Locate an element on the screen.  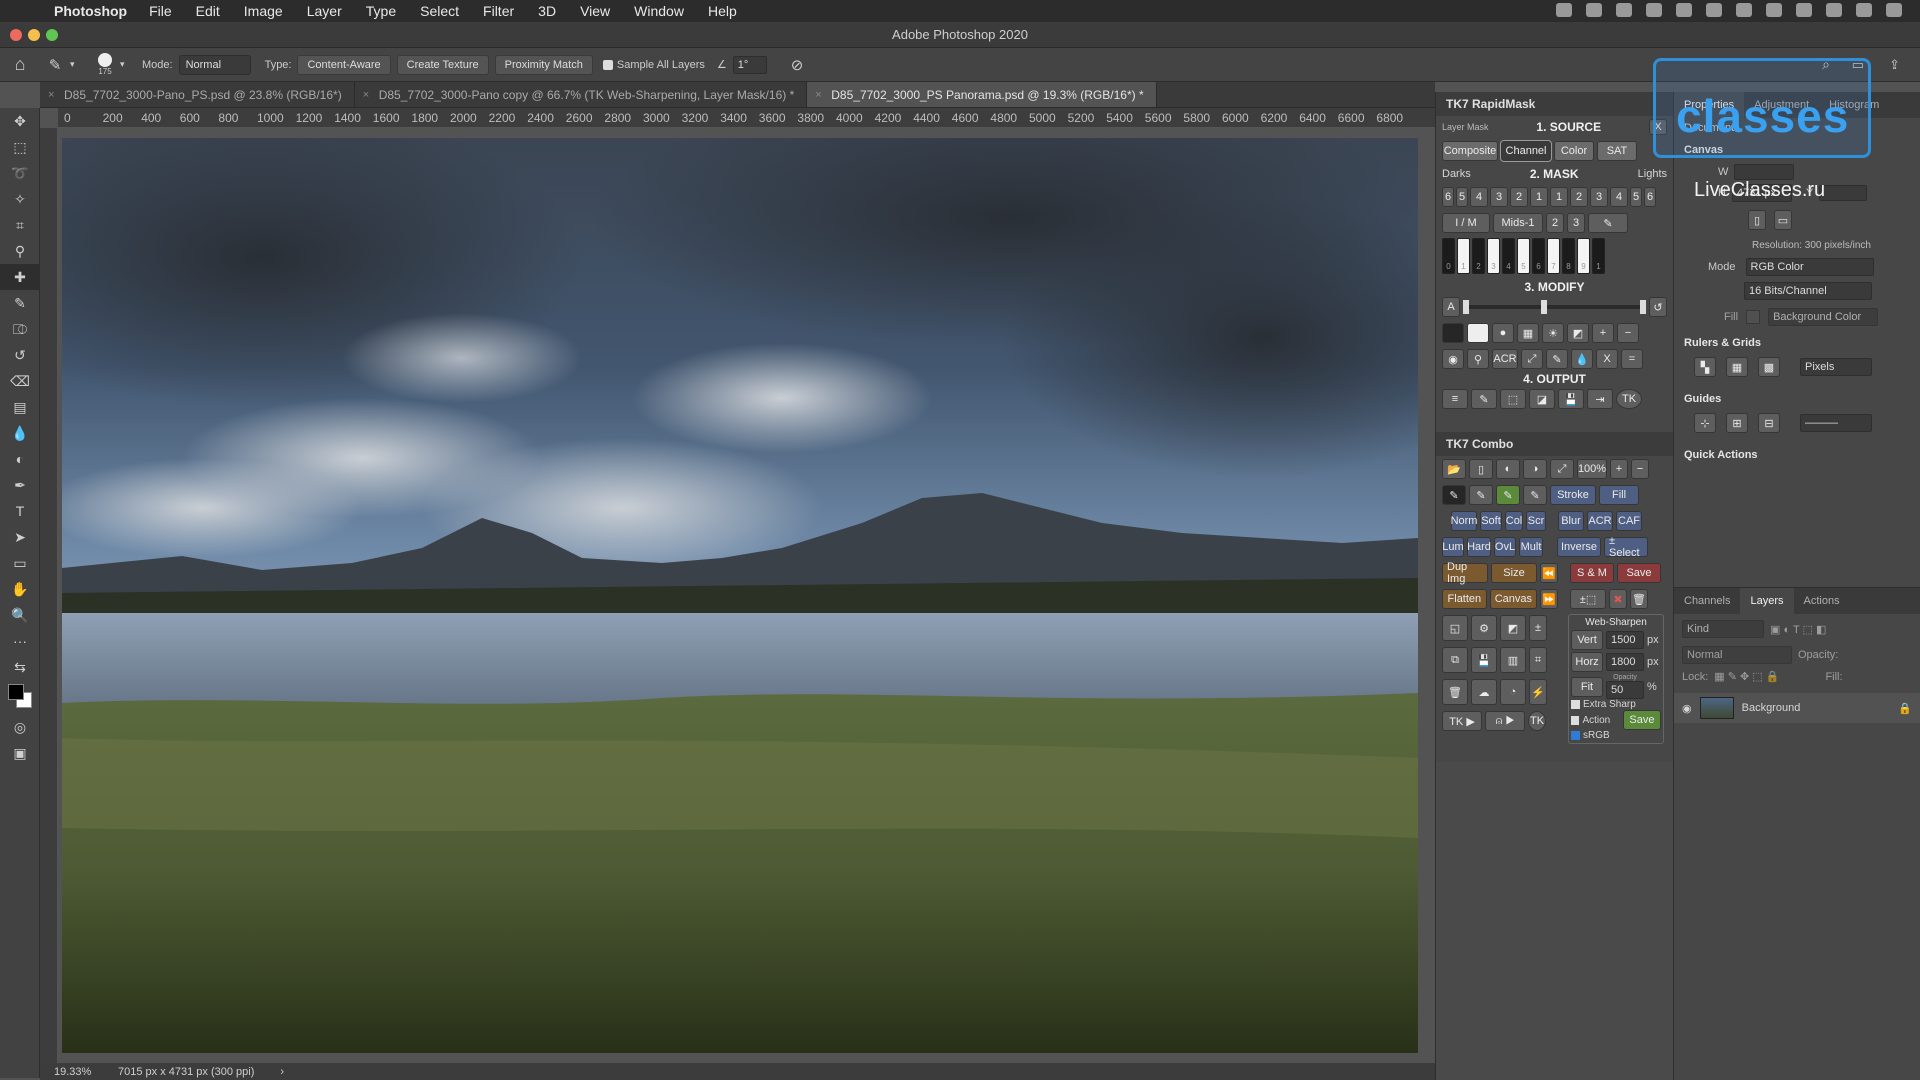
dark-zone-3: 3 is located at coordinates (1499, 197).